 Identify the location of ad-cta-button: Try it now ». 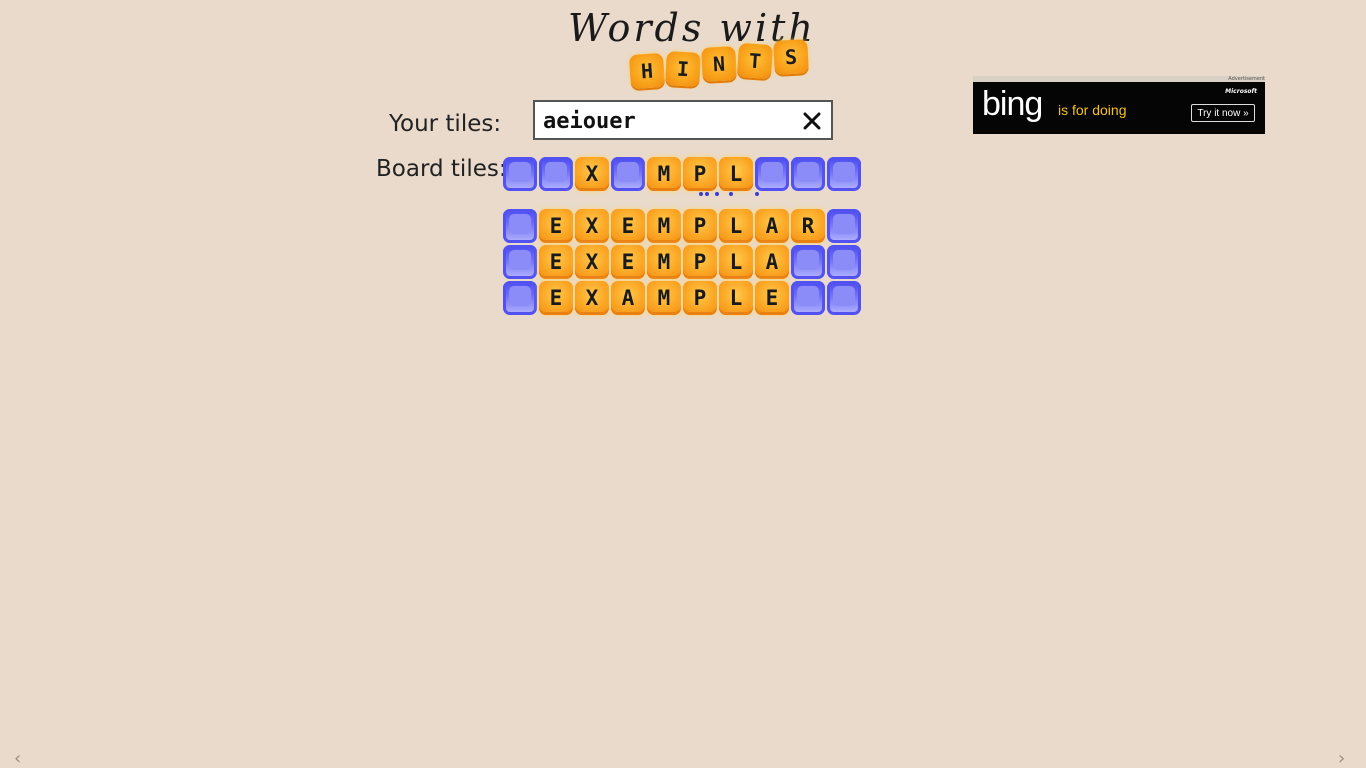
(1223, 113).